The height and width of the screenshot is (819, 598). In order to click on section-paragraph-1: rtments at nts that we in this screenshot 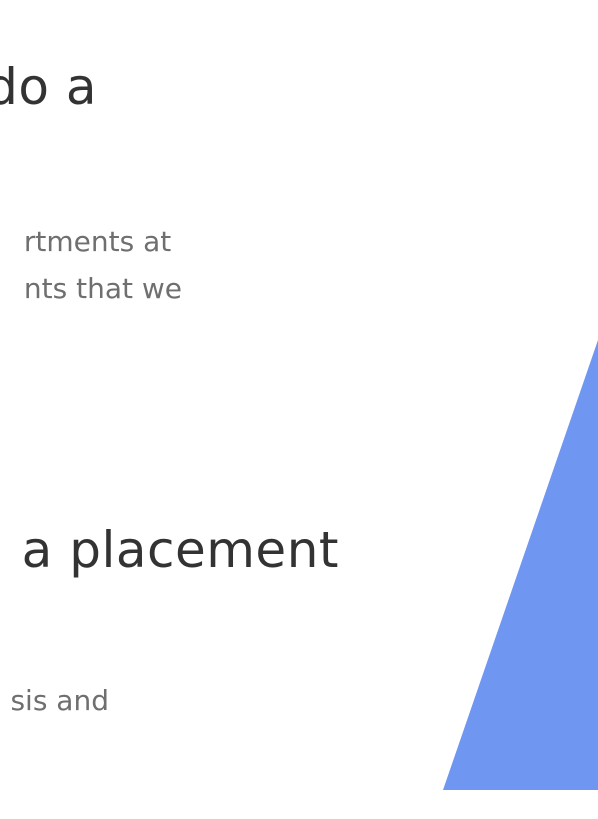, I will do `click(103, 265)`.